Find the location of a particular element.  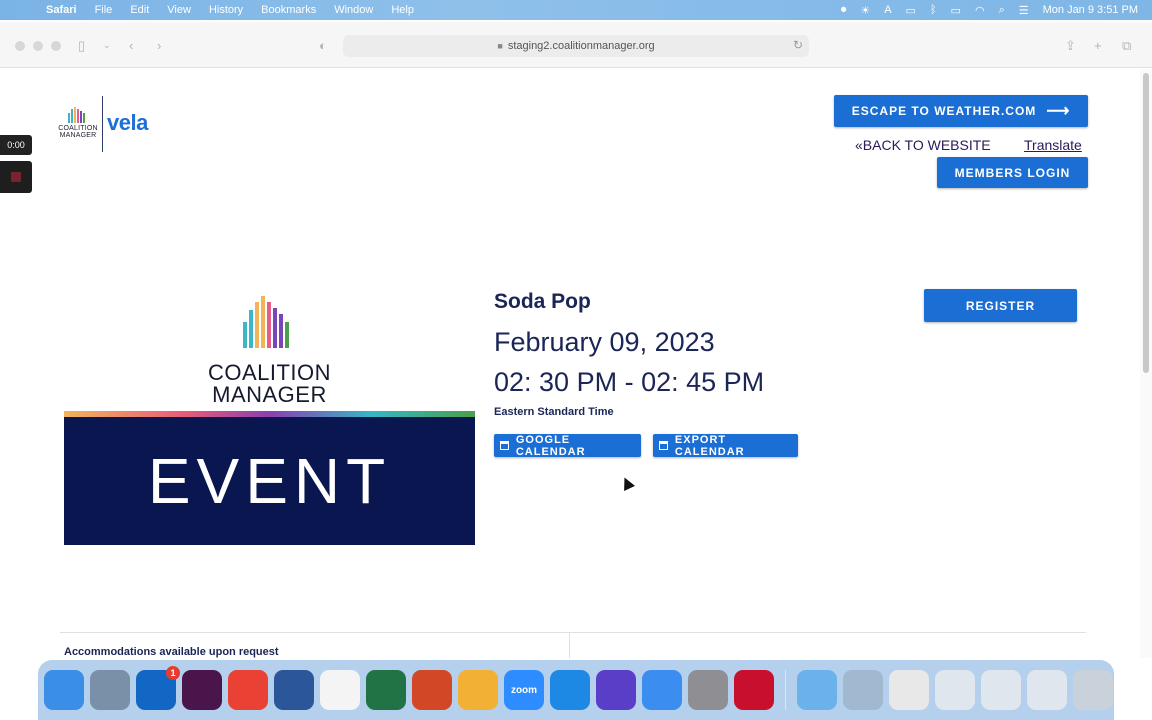

zoom-label: zoom is located at coordinates (524, 690).